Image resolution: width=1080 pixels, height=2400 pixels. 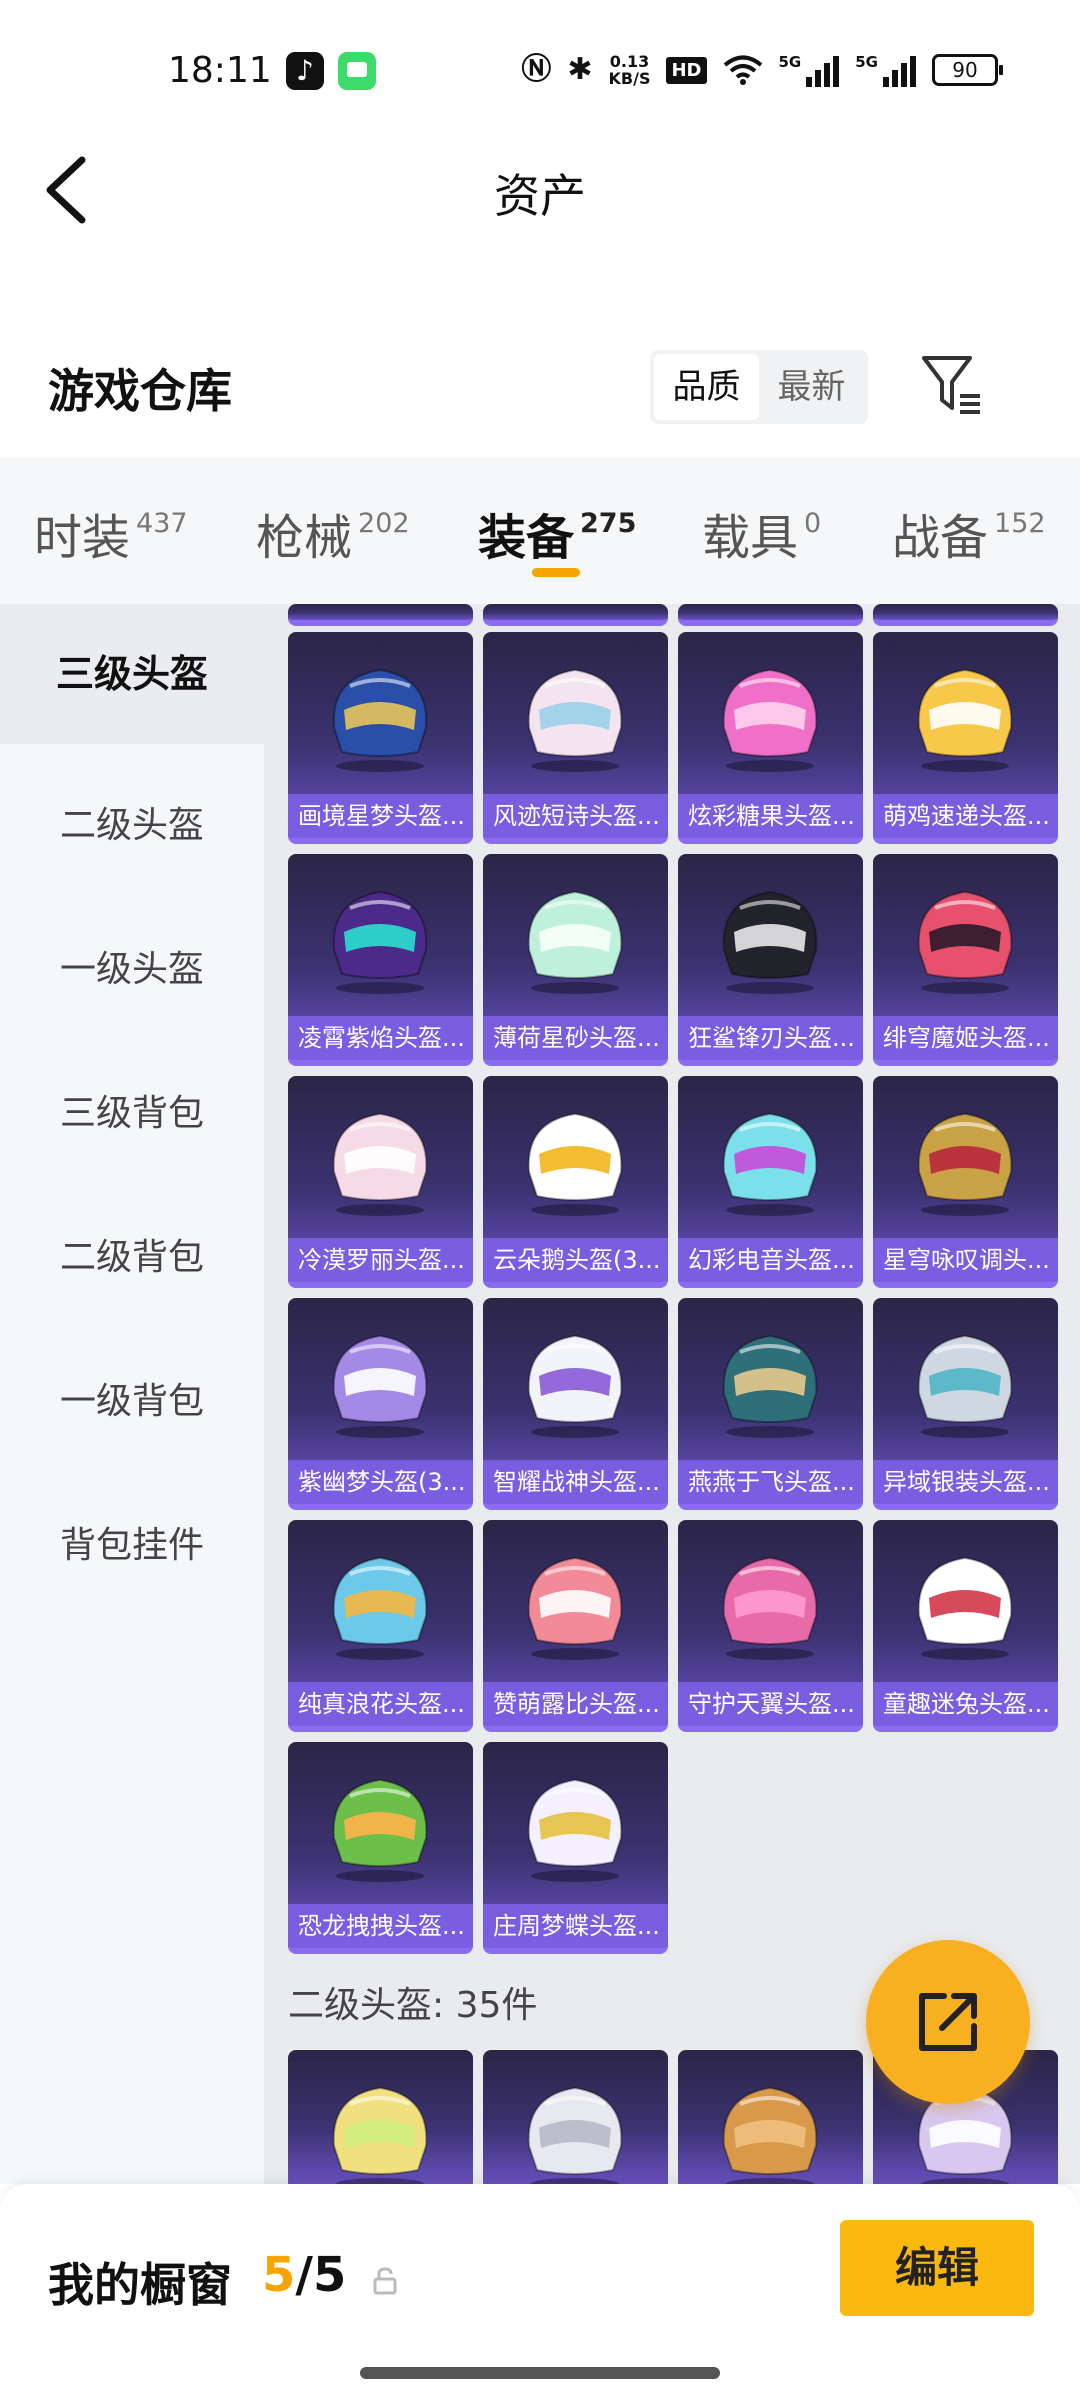 I want to click on straw-hat-helmet-icon, so click(x=770, y=2135).